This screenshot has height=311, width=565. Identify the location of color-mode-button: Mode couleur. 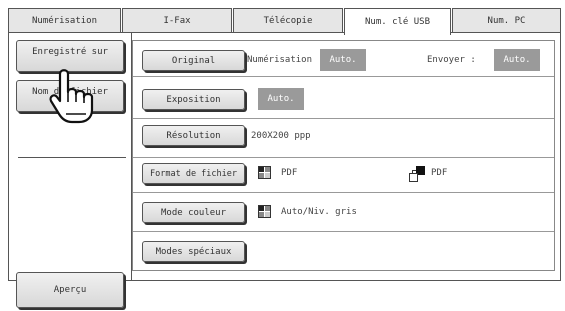
(193, 212).